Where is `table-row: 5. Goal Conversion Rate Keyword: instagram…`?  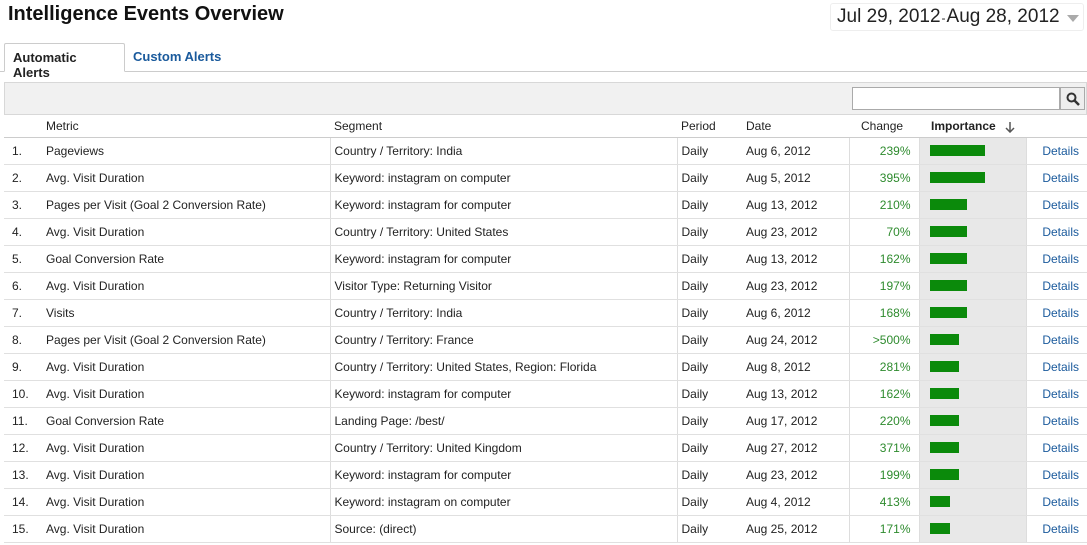 table-row: 5. Goal Conversion Rate Keyword: instagram… is located at coordinates (545, 259).